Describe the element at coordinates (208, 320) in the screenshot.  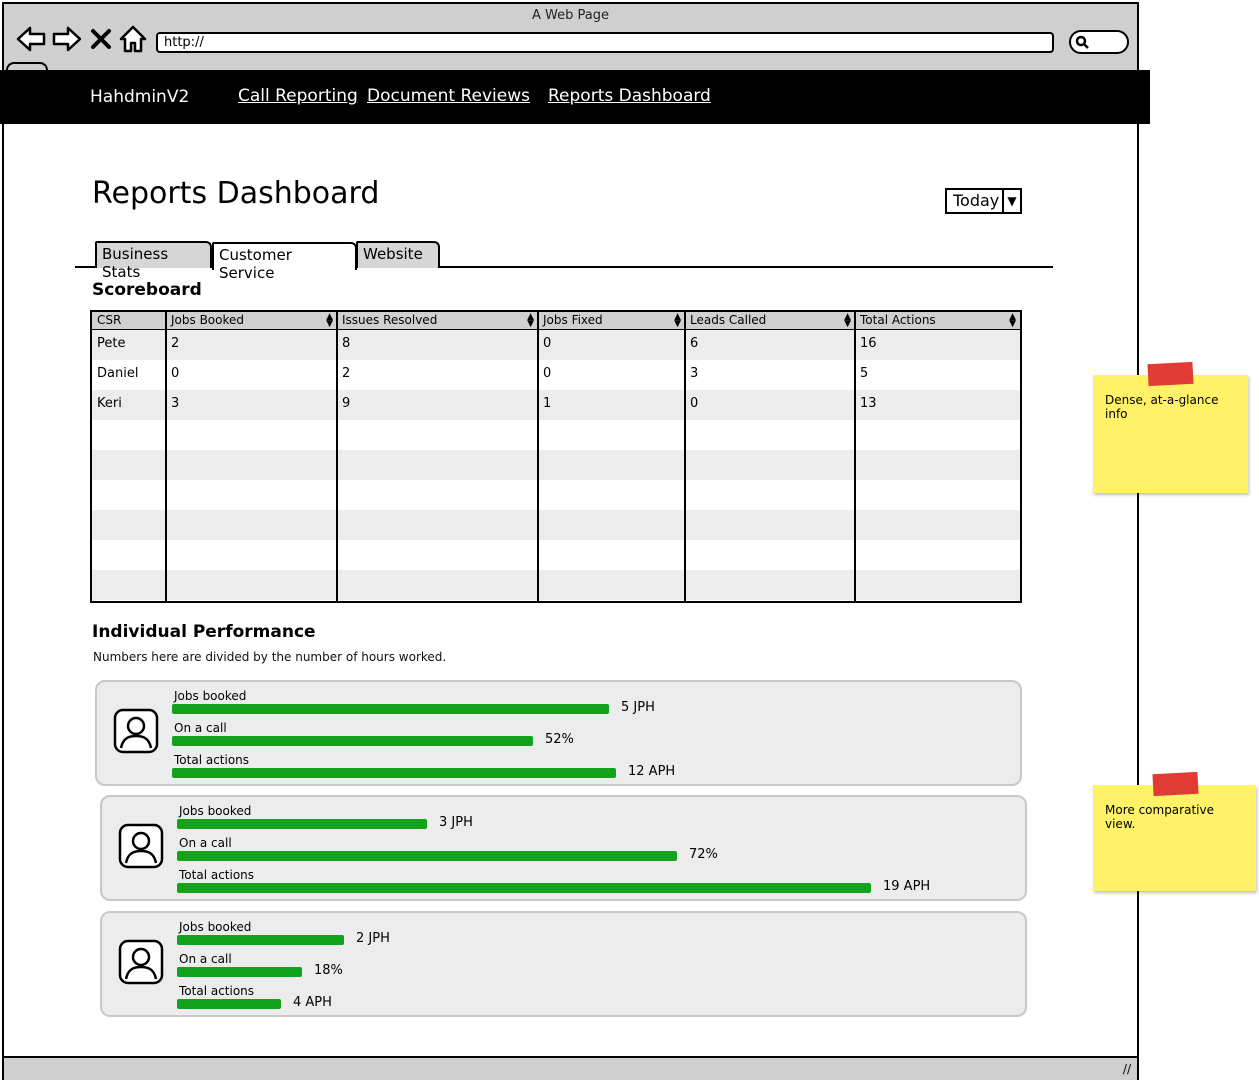
I see `column-header-label: Jobs Booked` at that location.